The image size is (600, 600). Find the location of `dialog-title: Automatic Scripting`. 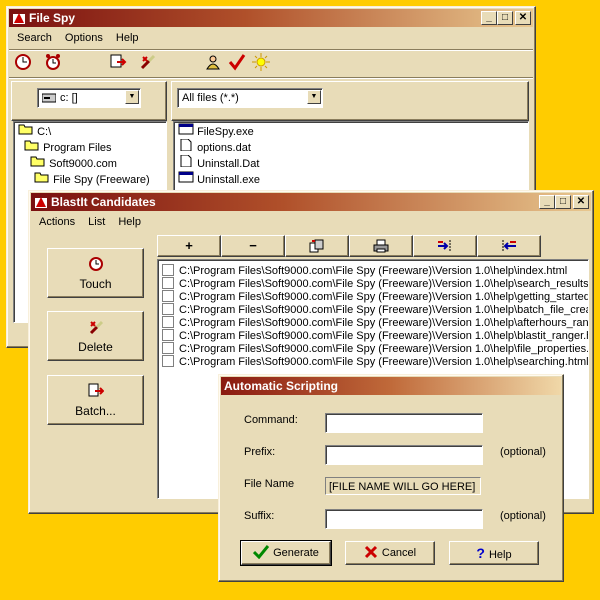

dialog-title: Automatic Scripting is located at coordinates (281, 386).